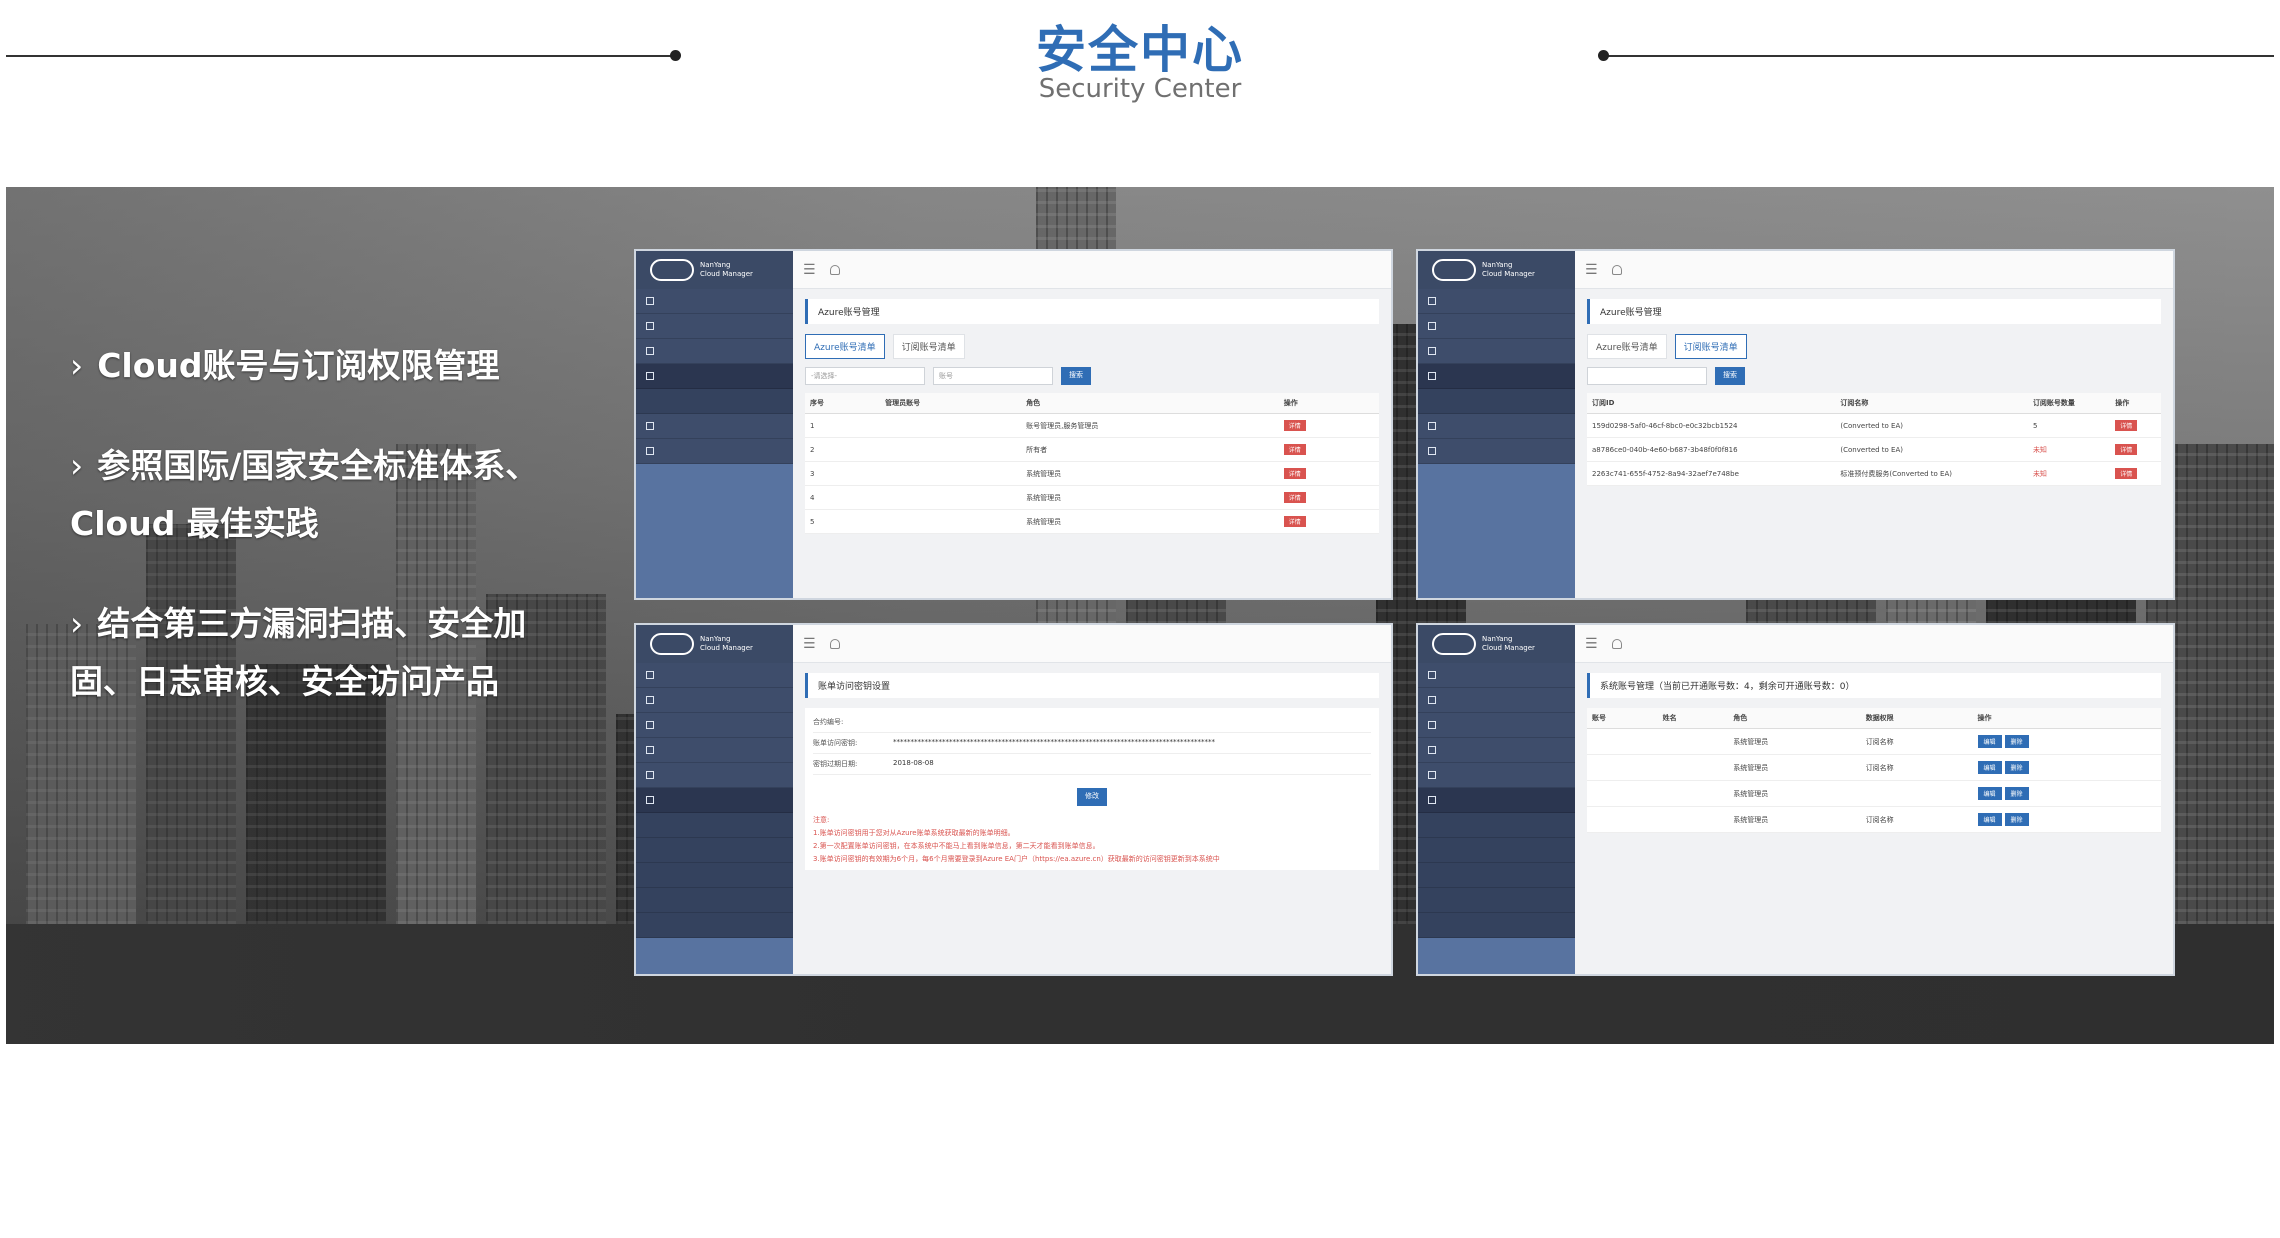 This screenshot has height=1238, width=2280. I want to click on table-row: 系统管理员 订阅名称 编辑 删除, so click(1874, 819).